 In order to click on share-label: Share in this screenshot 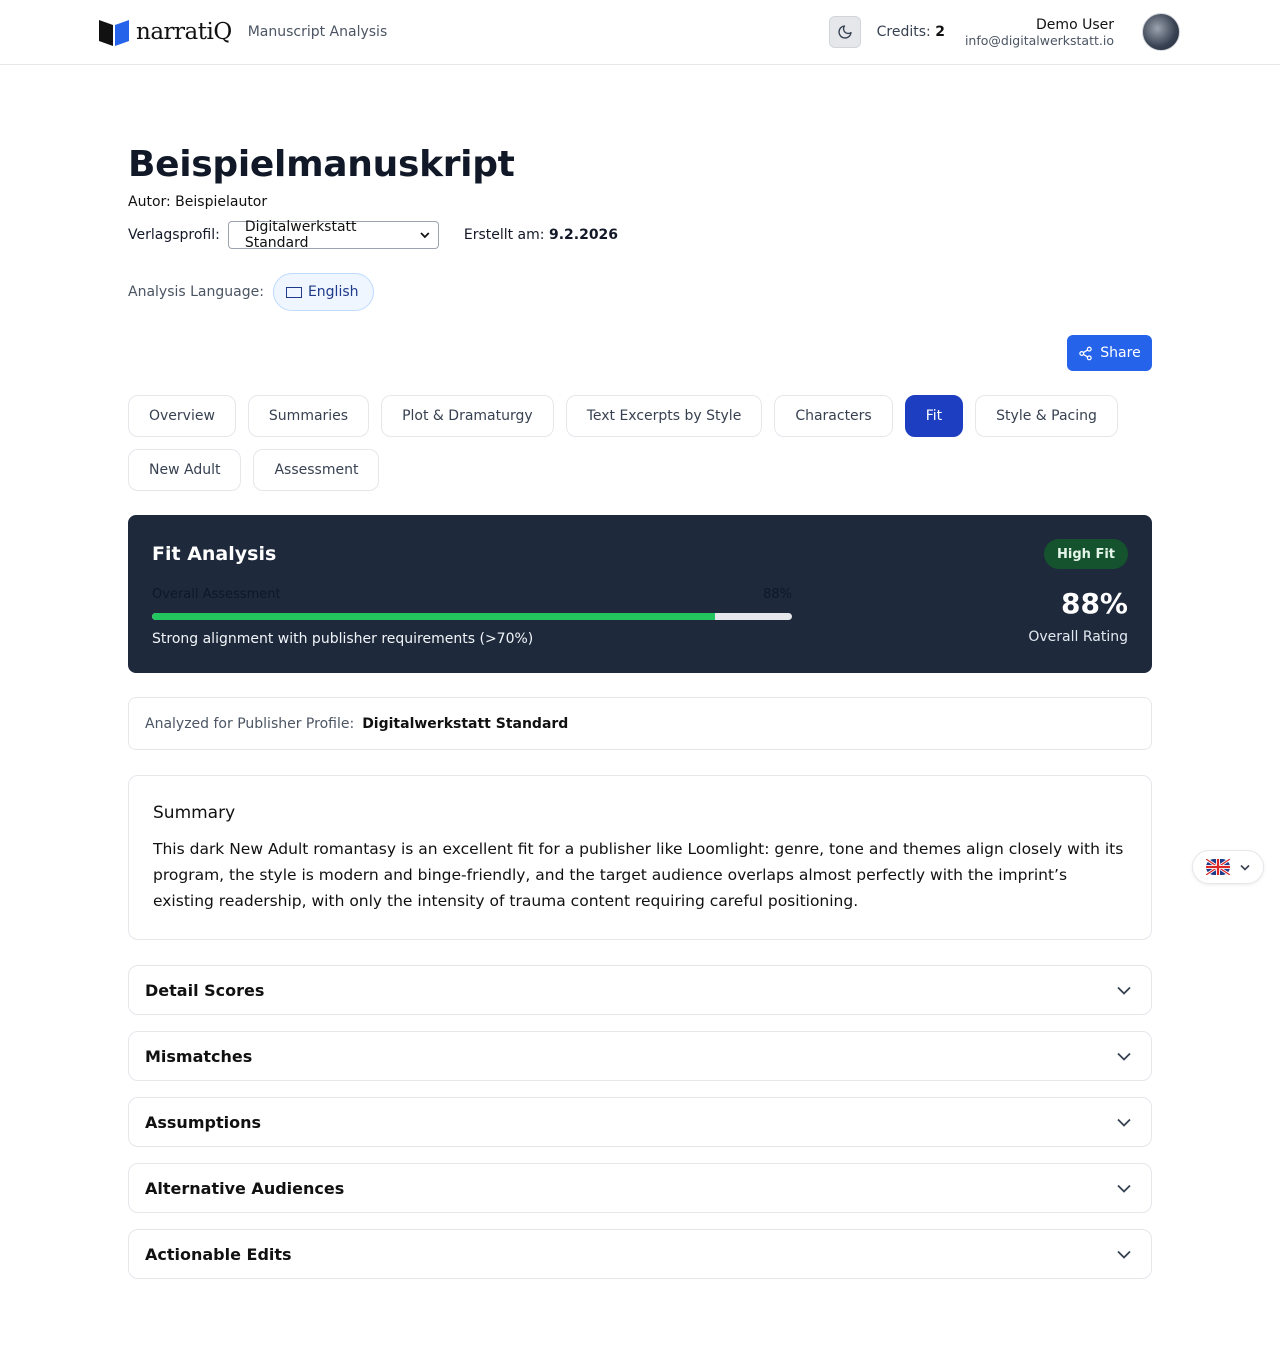, I will do `click(1120, 353)`.